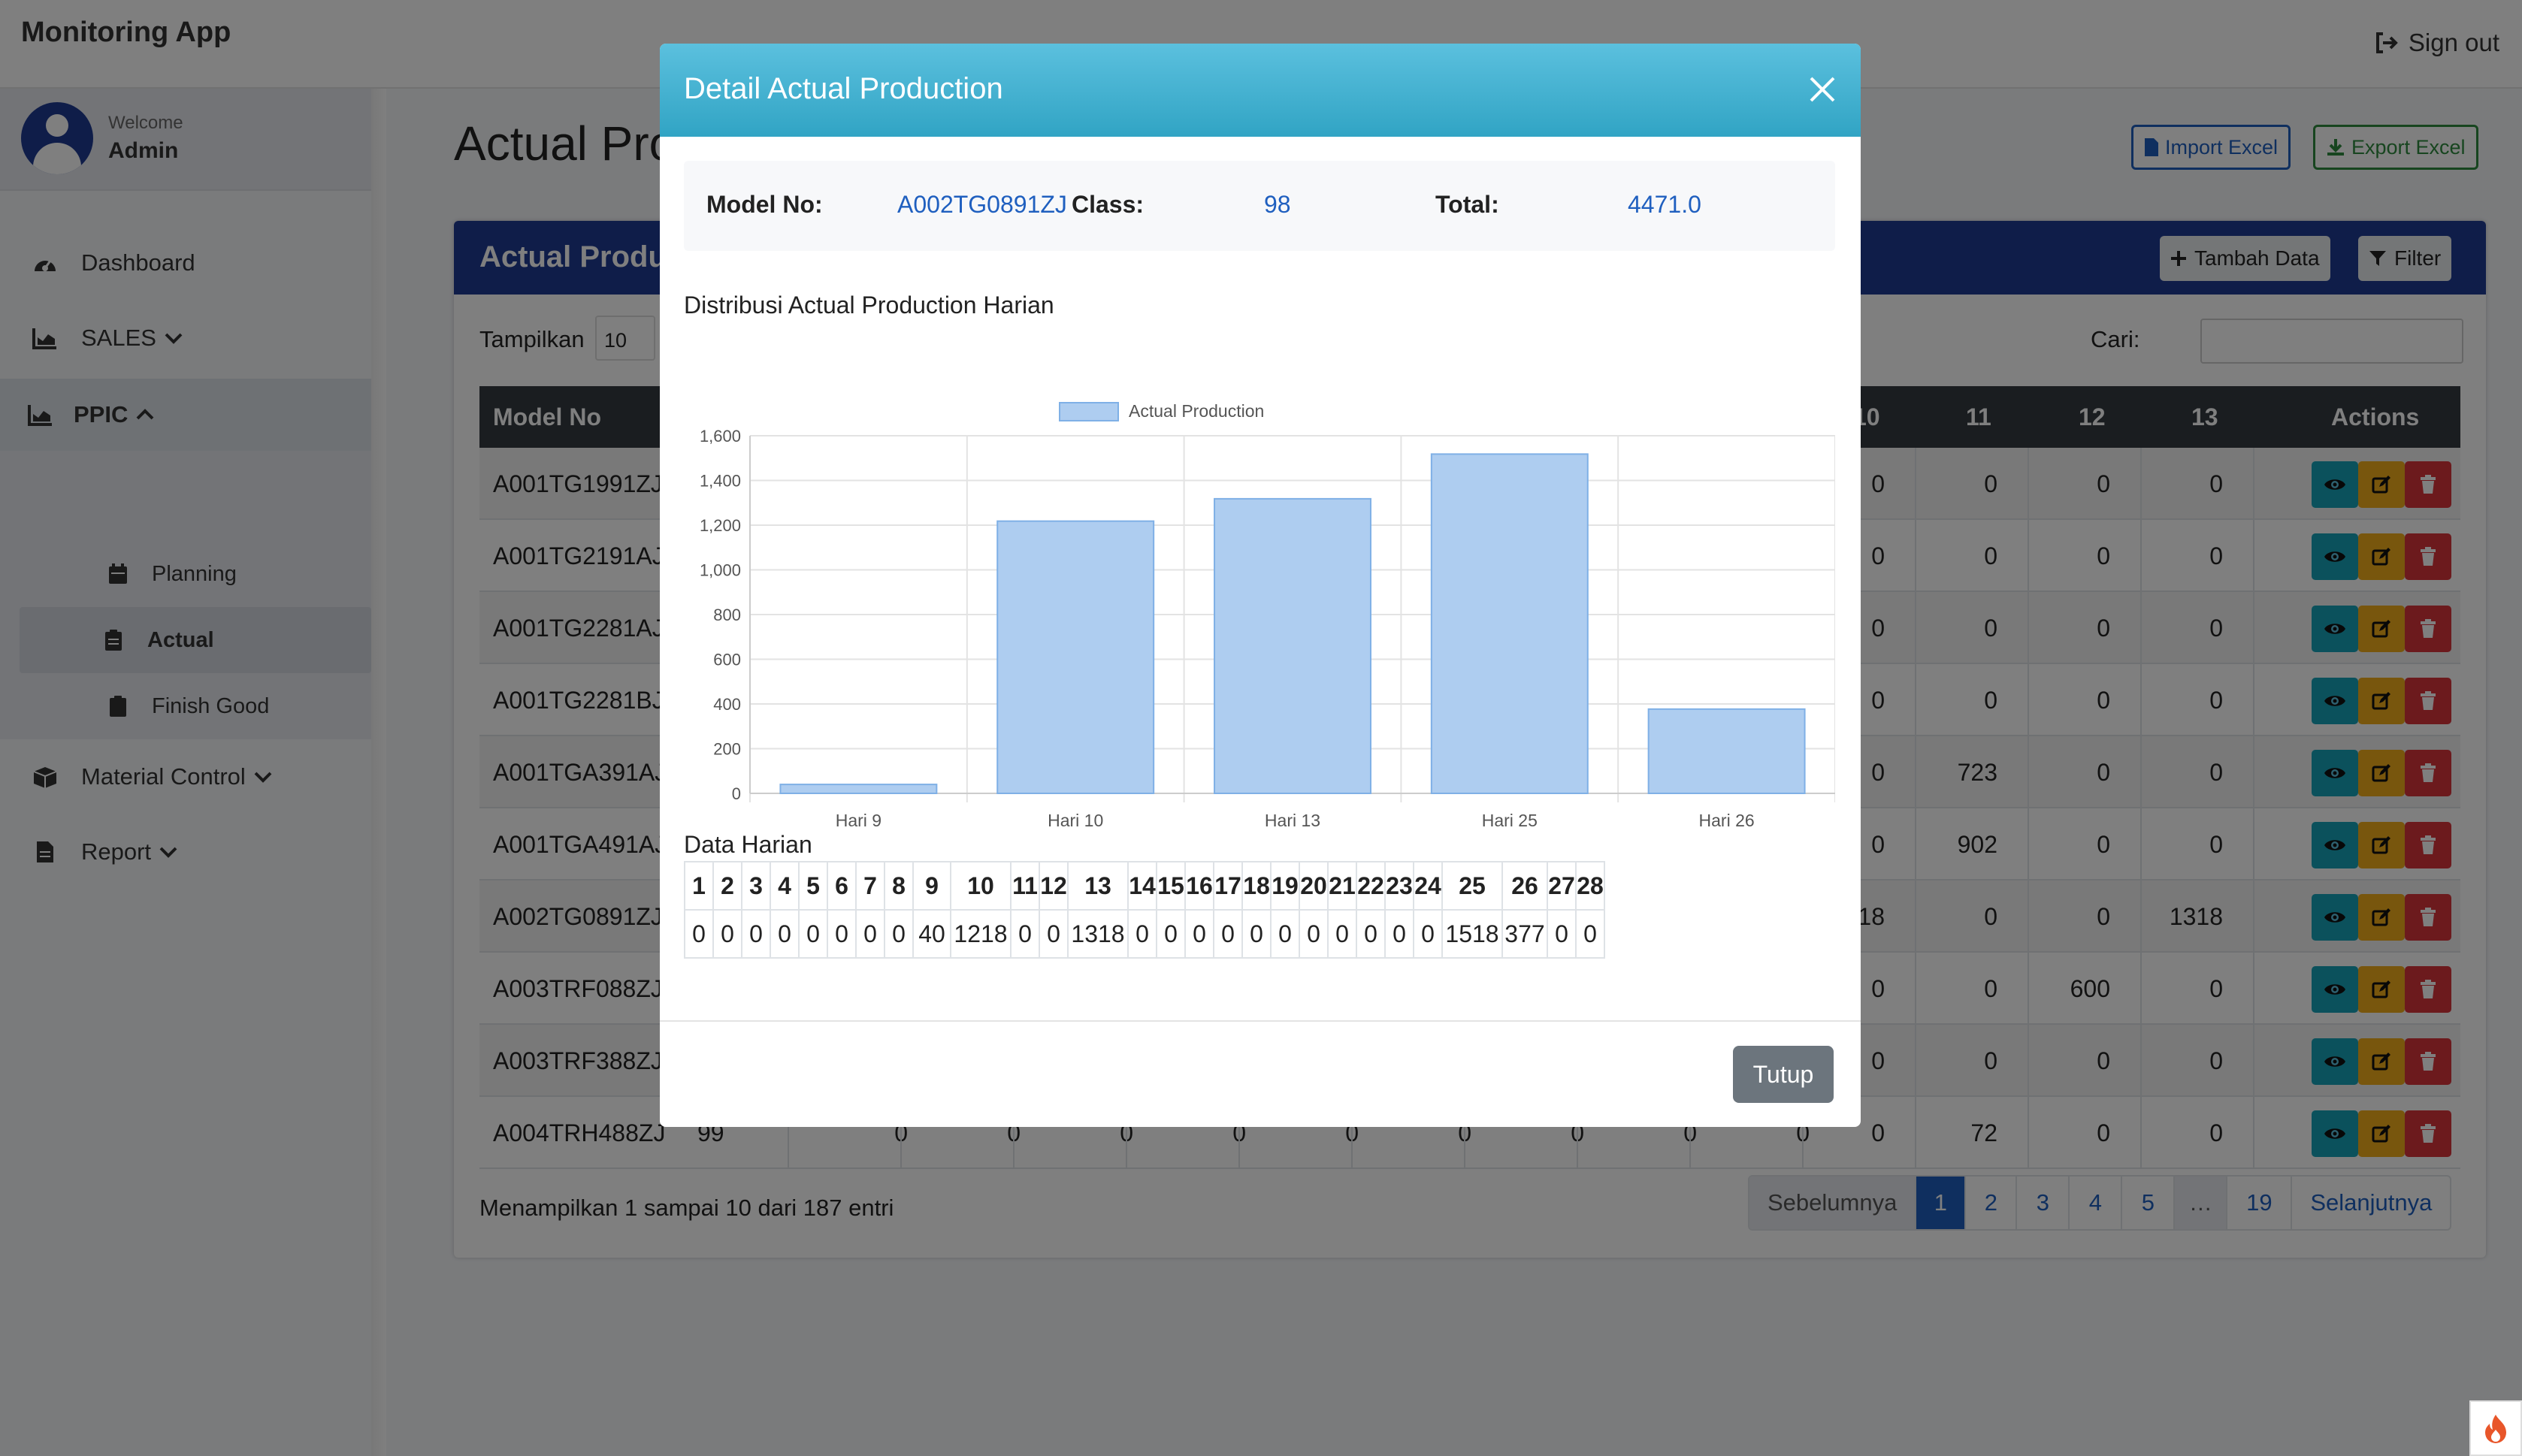 This screenshot has width=2522, height=1456. I want to click on daily-day-header: 13, so click(1098, 886).